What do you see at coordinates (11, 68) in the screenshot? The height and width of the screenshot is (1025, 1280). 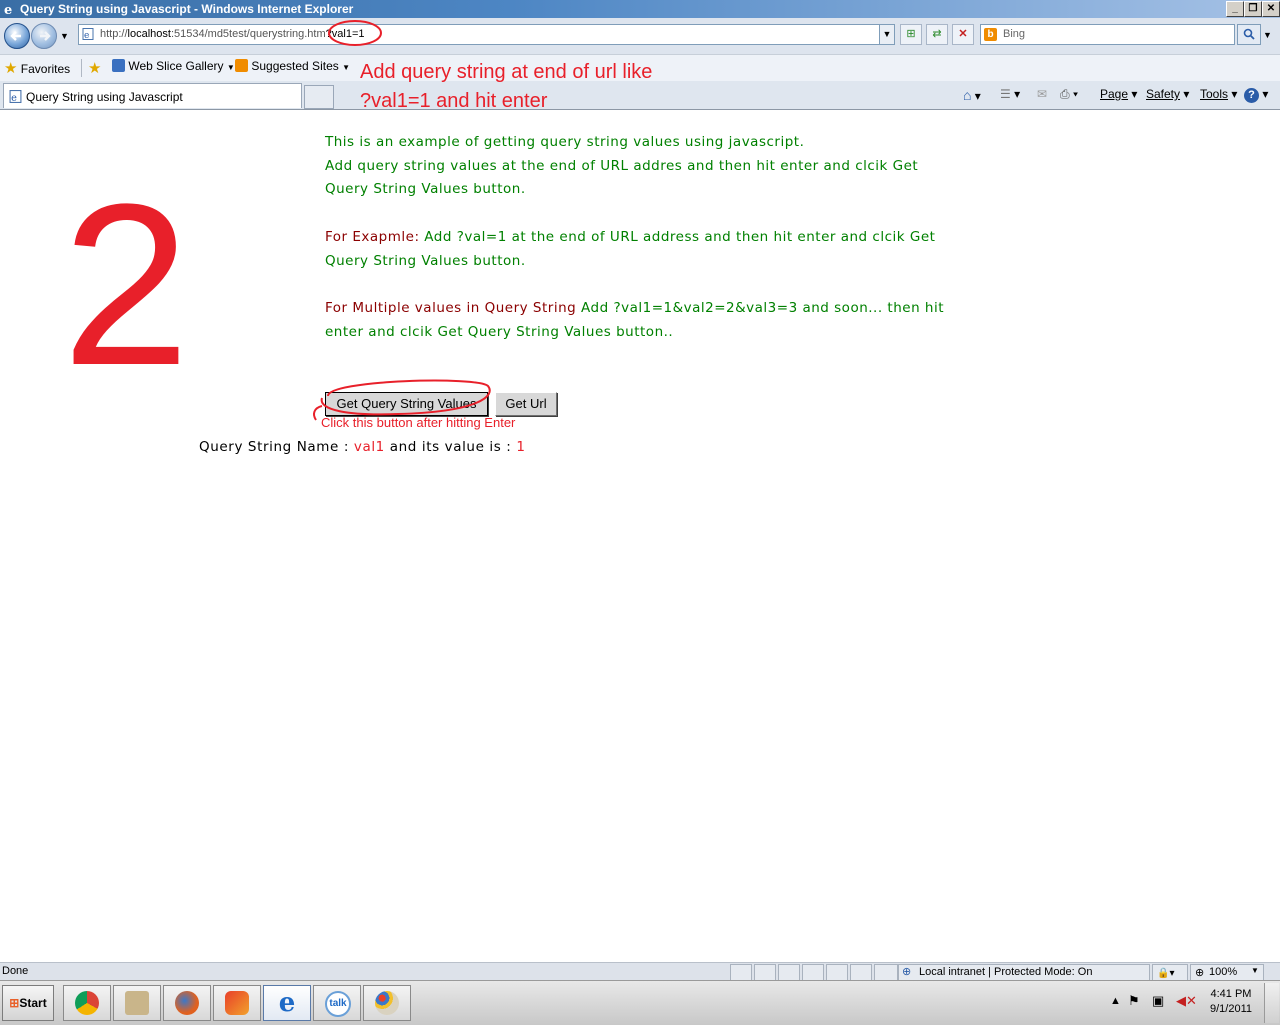 I see `star-icon: ★` at bounding box center [11, 68].